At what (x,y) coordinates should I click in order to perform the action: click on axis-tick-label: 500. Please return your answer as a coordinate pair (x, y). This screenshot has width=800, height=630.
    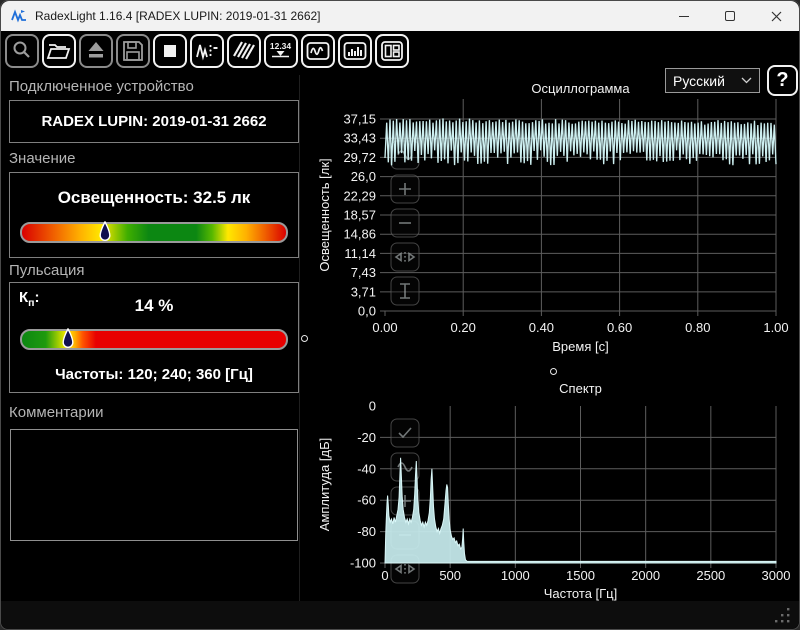
    Looking at the image, I should click on (450, 575).